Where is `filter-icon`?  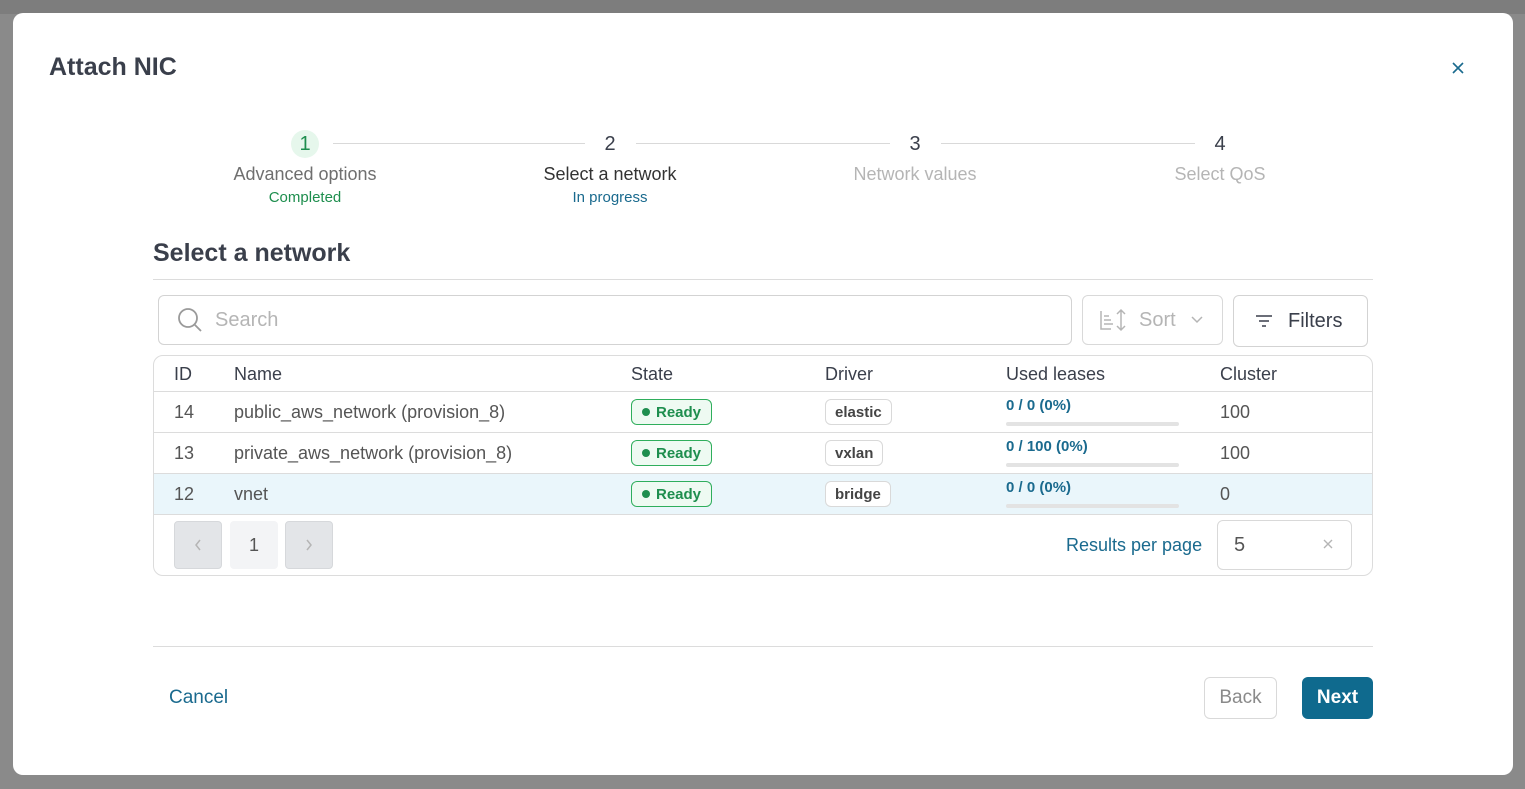 filter-icon is located at coordinates (1264, 321).